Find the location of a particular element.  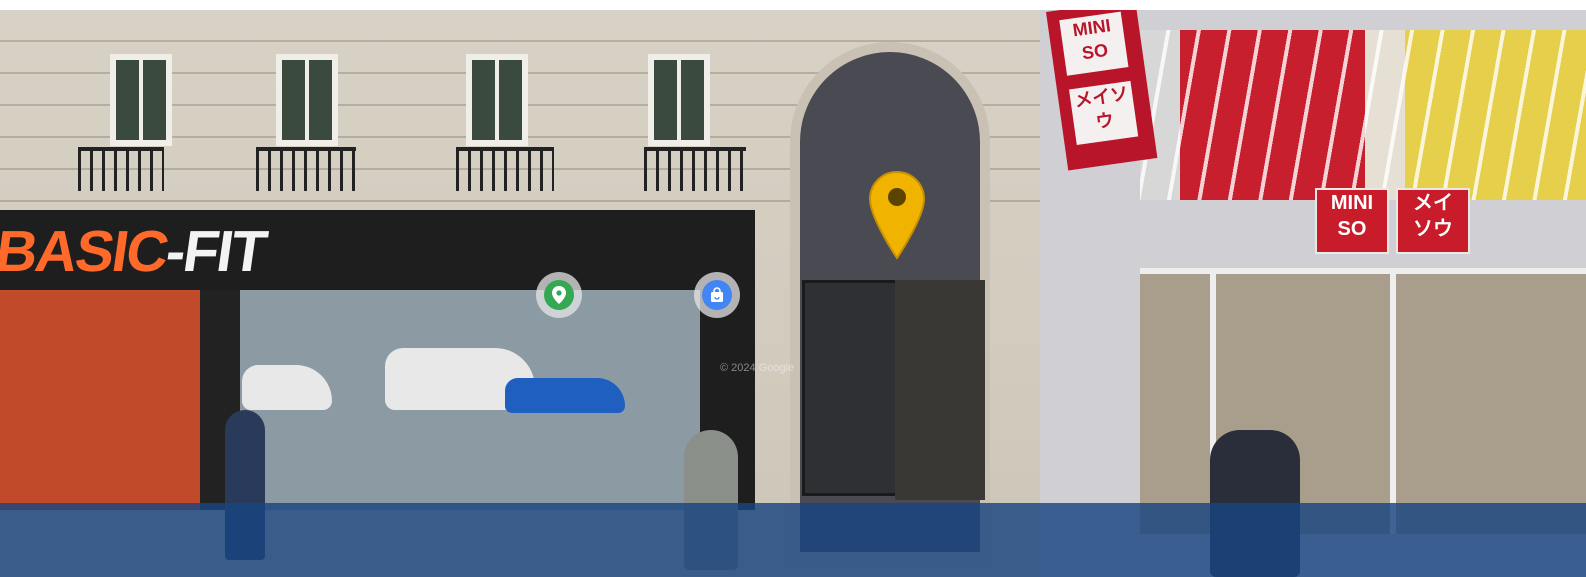

window-bars is located at coordinates (1363, 115).